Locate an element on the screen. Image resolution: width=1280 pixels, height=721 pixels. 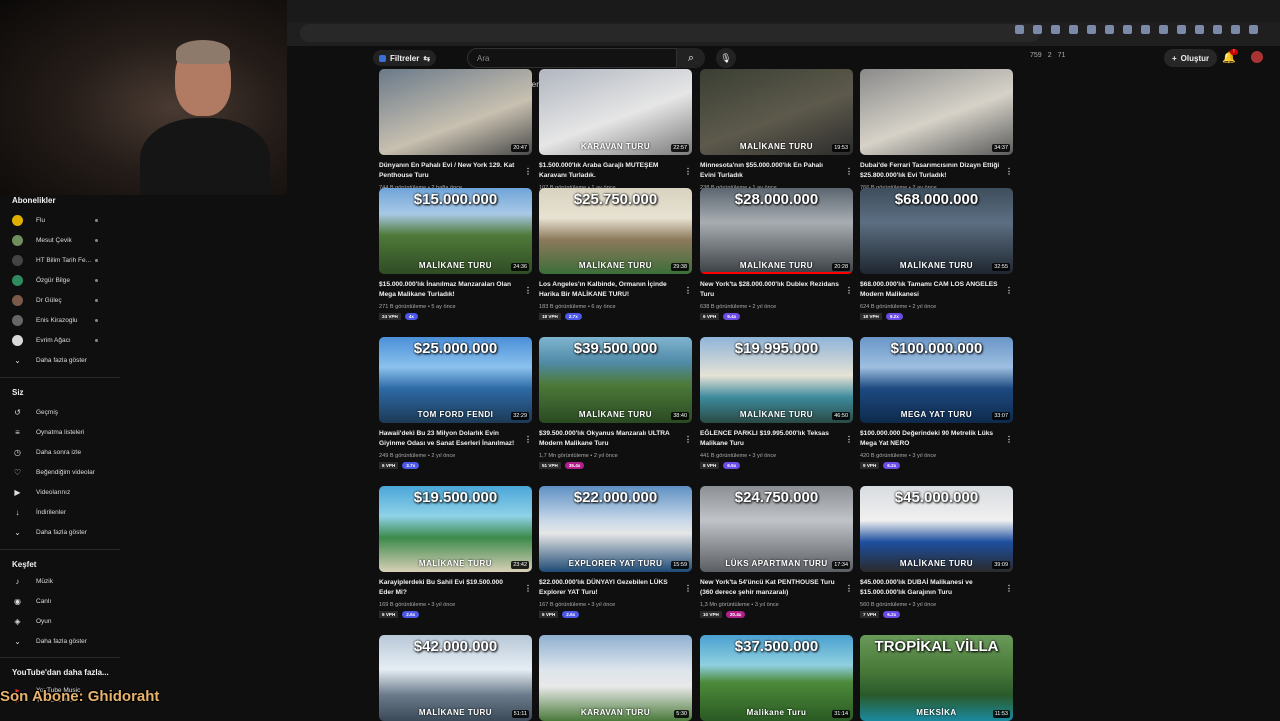
show-more-subscriptions: ⌄ Daha fazla göster is located at coordinates (62, 360).